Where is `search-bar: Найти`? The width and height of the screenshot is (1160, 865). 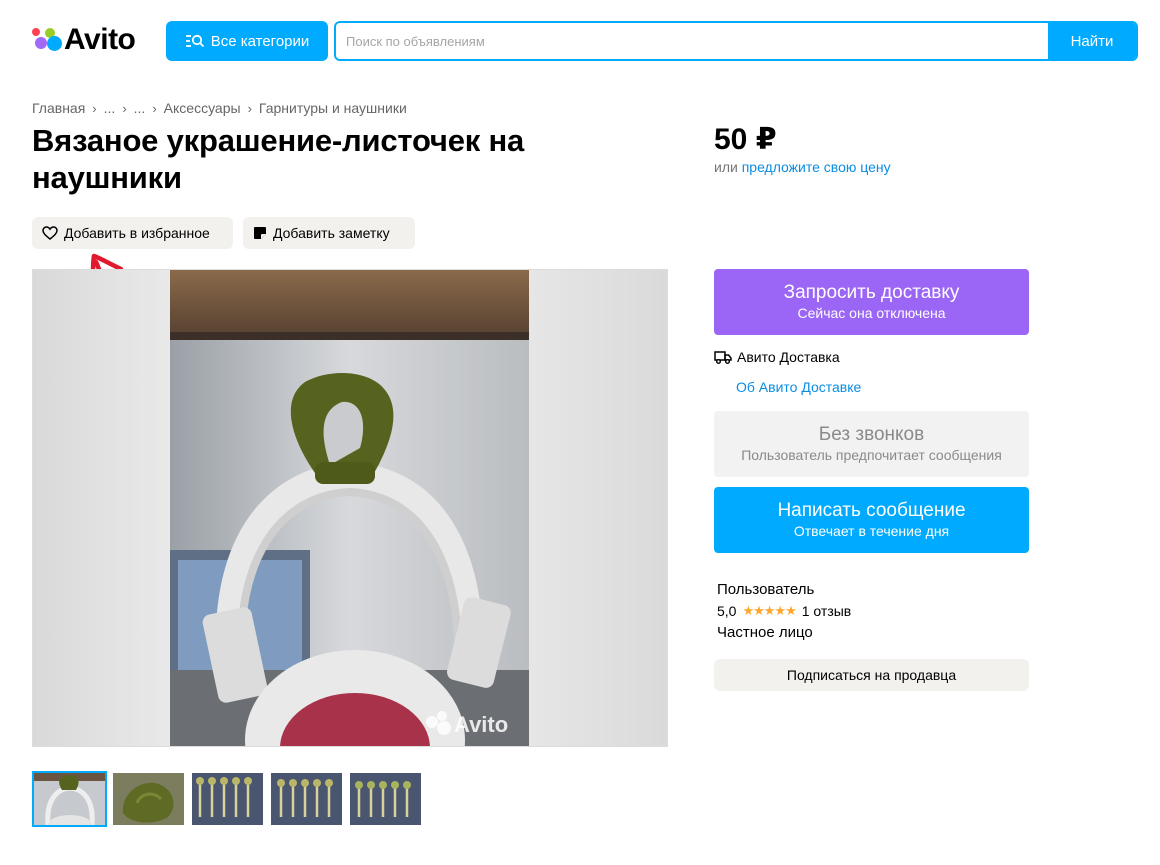 search-bar: Найти is located at coordinates (736, 41).